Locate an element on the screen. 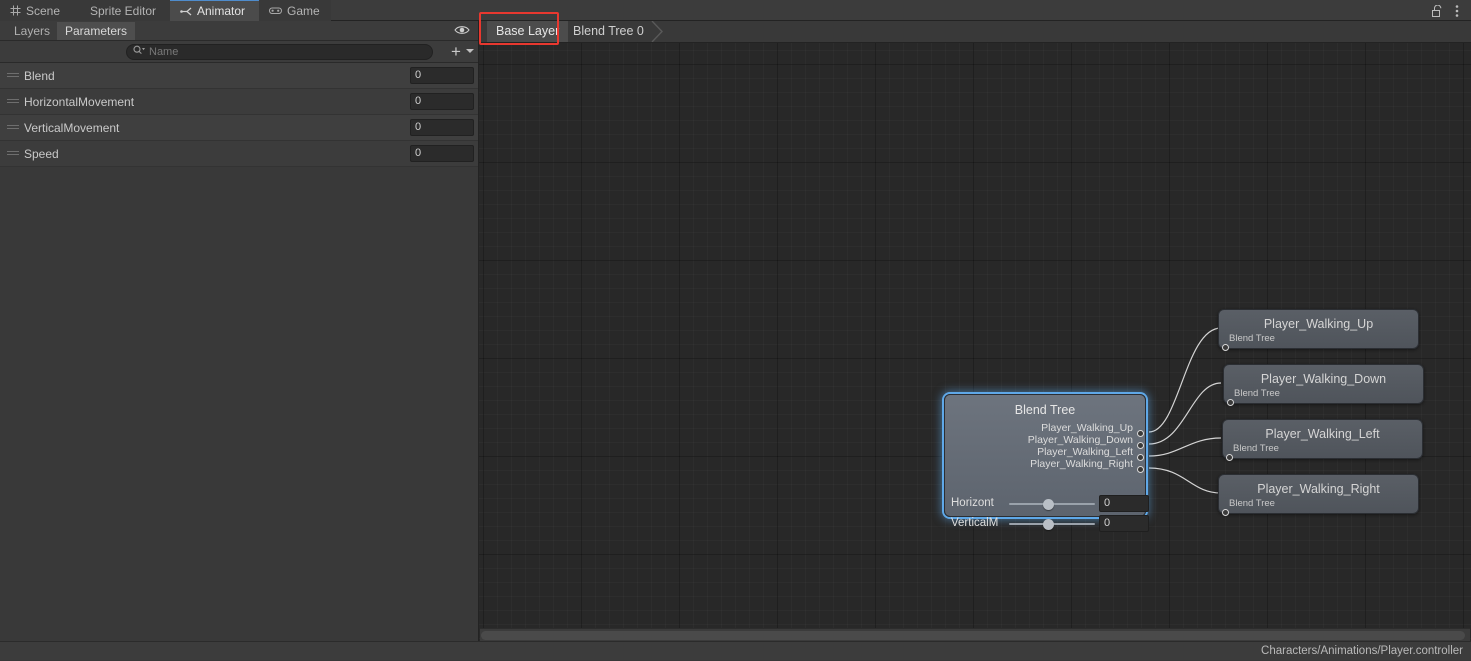 The width and height of the screenshot is (1471, 661). chevron-down-icon is located at coordinates (470, 51).